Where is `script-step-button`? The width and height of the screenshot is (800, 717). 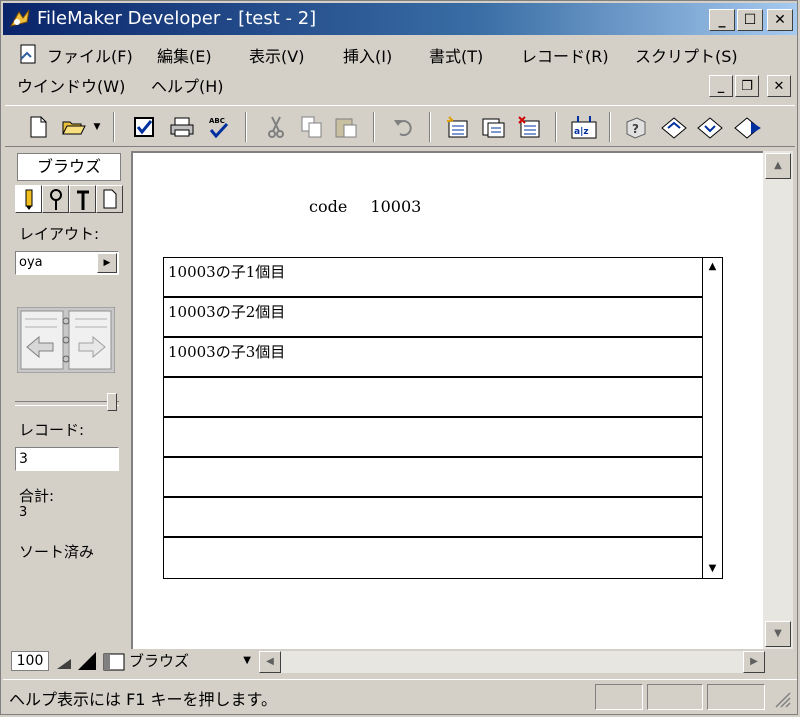
script-step-button is located at coordinates (710, 127).